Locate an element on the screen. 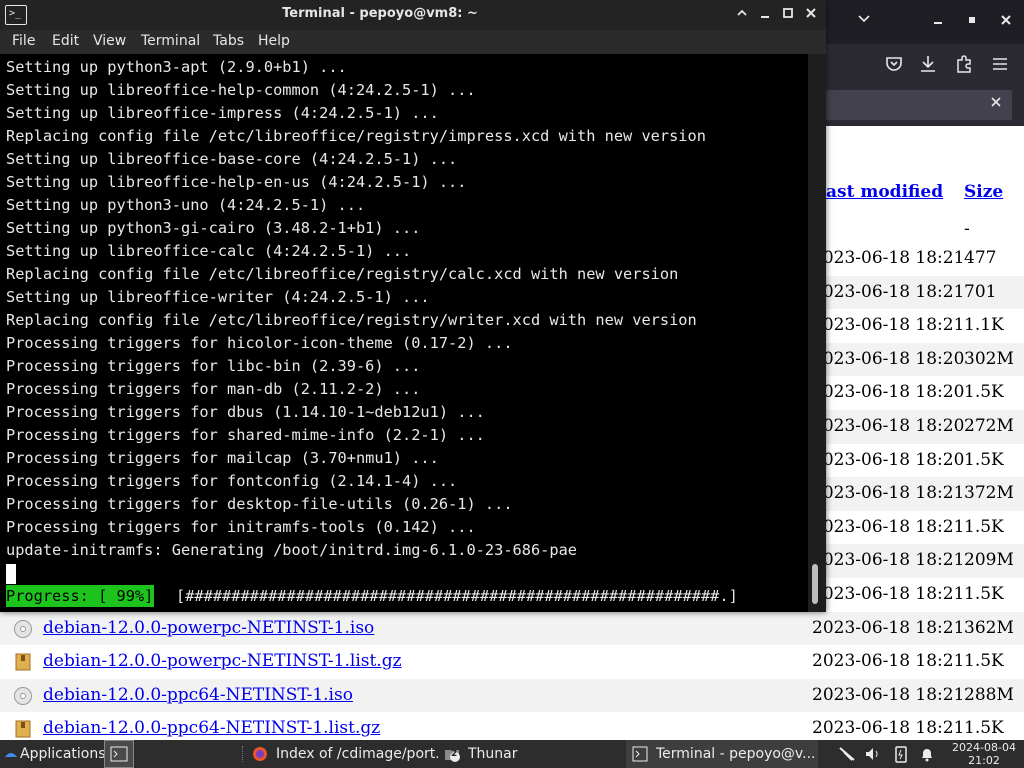 The width and height of the screenshot is (1024, 768). size-cell: 362M is located at coordinates (989, 627).